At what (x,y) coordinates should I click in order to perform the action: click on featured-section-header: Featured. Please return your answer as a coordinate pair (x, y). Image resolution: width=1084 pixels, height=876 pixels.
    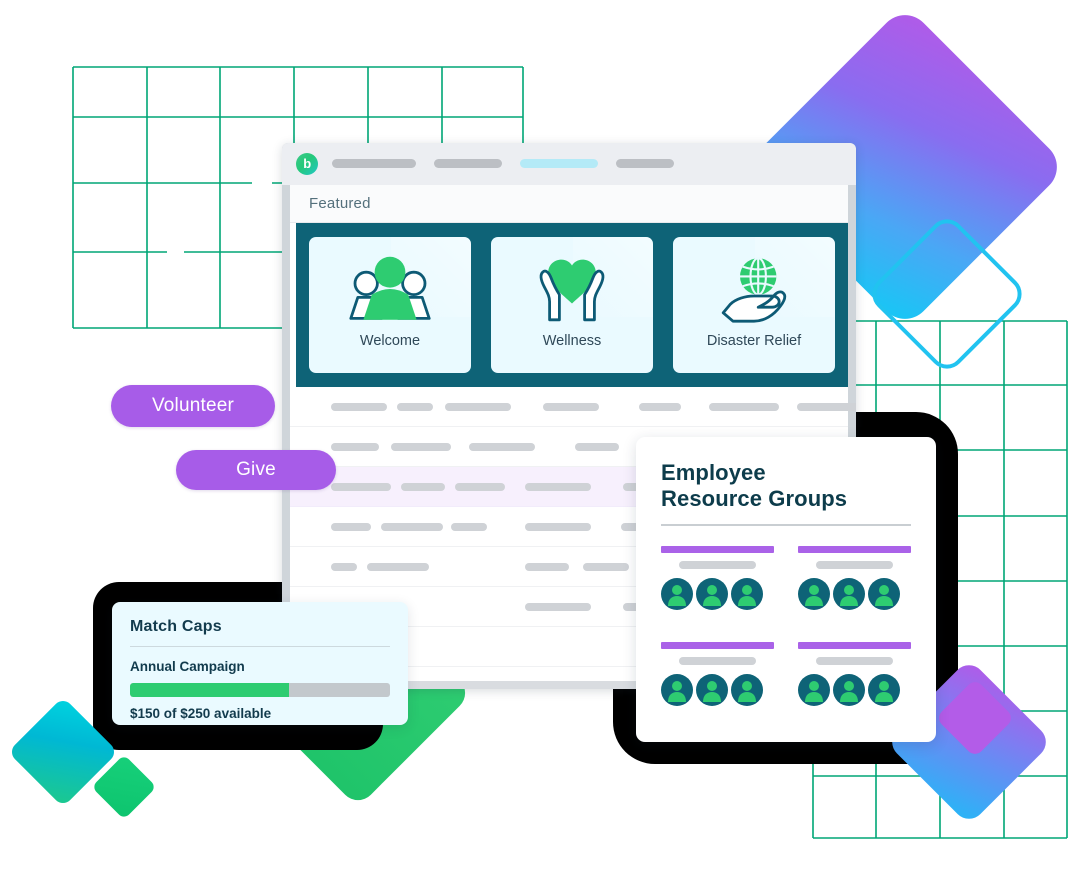
    Looking at the image, I should click on (569, 204).